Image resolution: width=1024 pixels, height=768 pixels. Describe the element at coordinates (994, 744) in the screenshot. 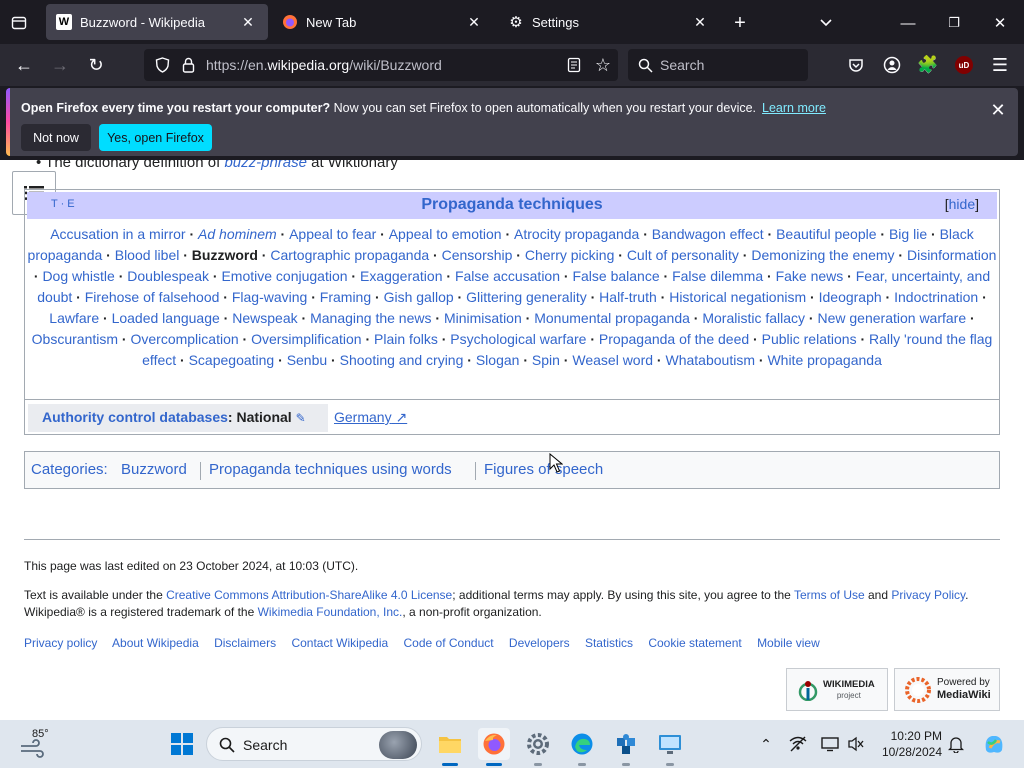

I see `copilot-icon` at that location.